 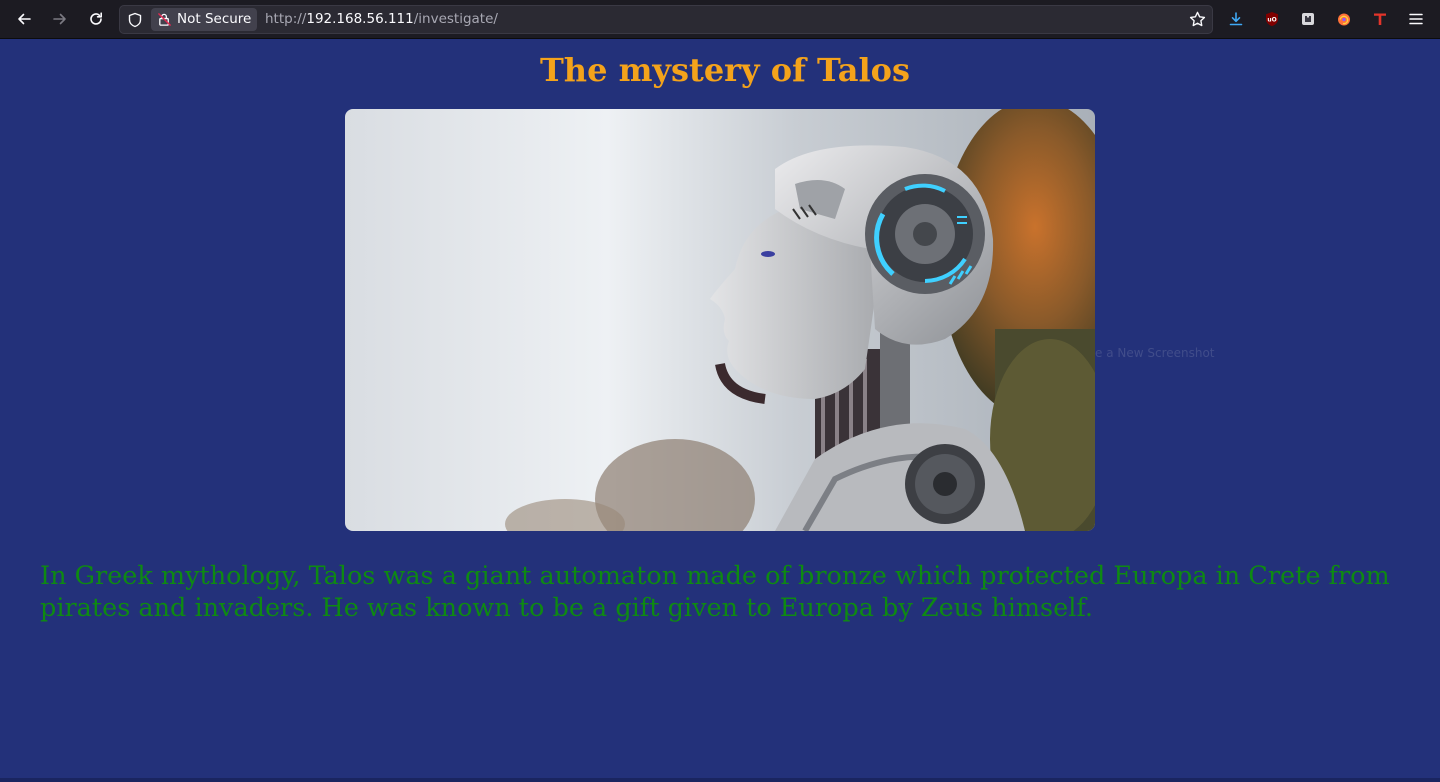 What do you see at coordinates (720, 780) in the screenshot?
I see `page-bottom-edge` at bounding box center [720, 780].